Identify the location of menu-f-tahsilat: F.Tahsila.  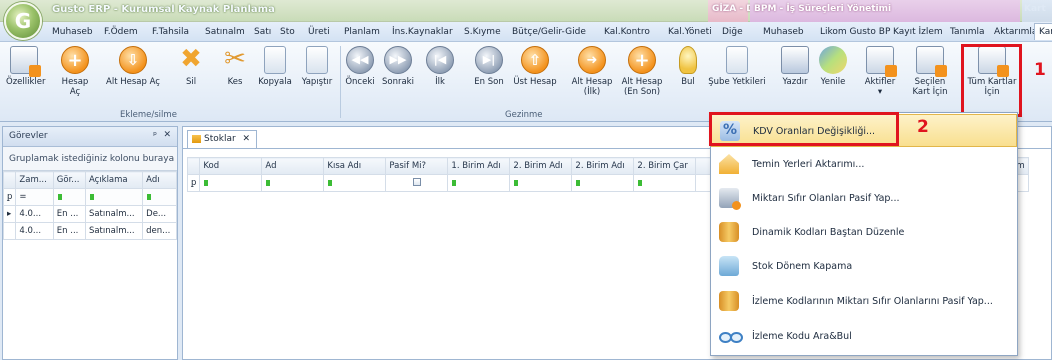
(170, 32).